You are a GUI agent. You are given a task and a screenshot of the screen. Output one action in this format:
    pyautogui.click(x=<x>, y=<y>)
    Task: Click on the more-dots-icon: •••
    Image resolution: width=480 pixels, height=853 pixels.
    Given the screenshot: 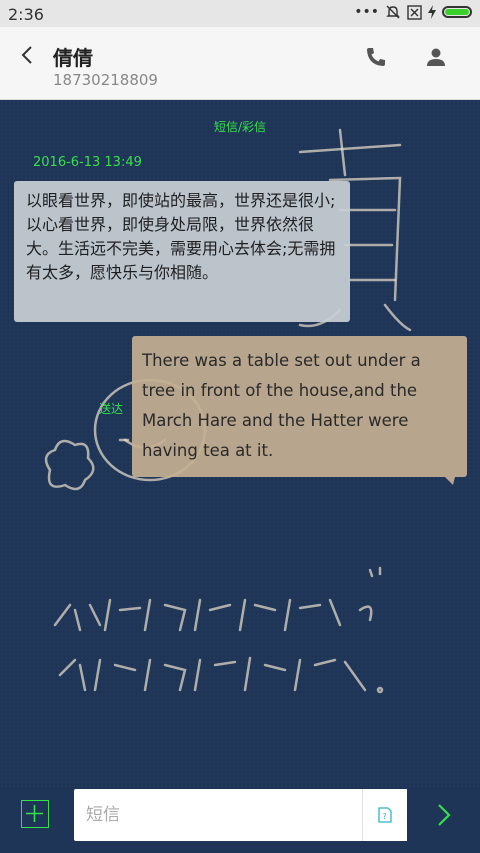 What is the action you would take?
    pyautogui.click(x=366, y=12)
    